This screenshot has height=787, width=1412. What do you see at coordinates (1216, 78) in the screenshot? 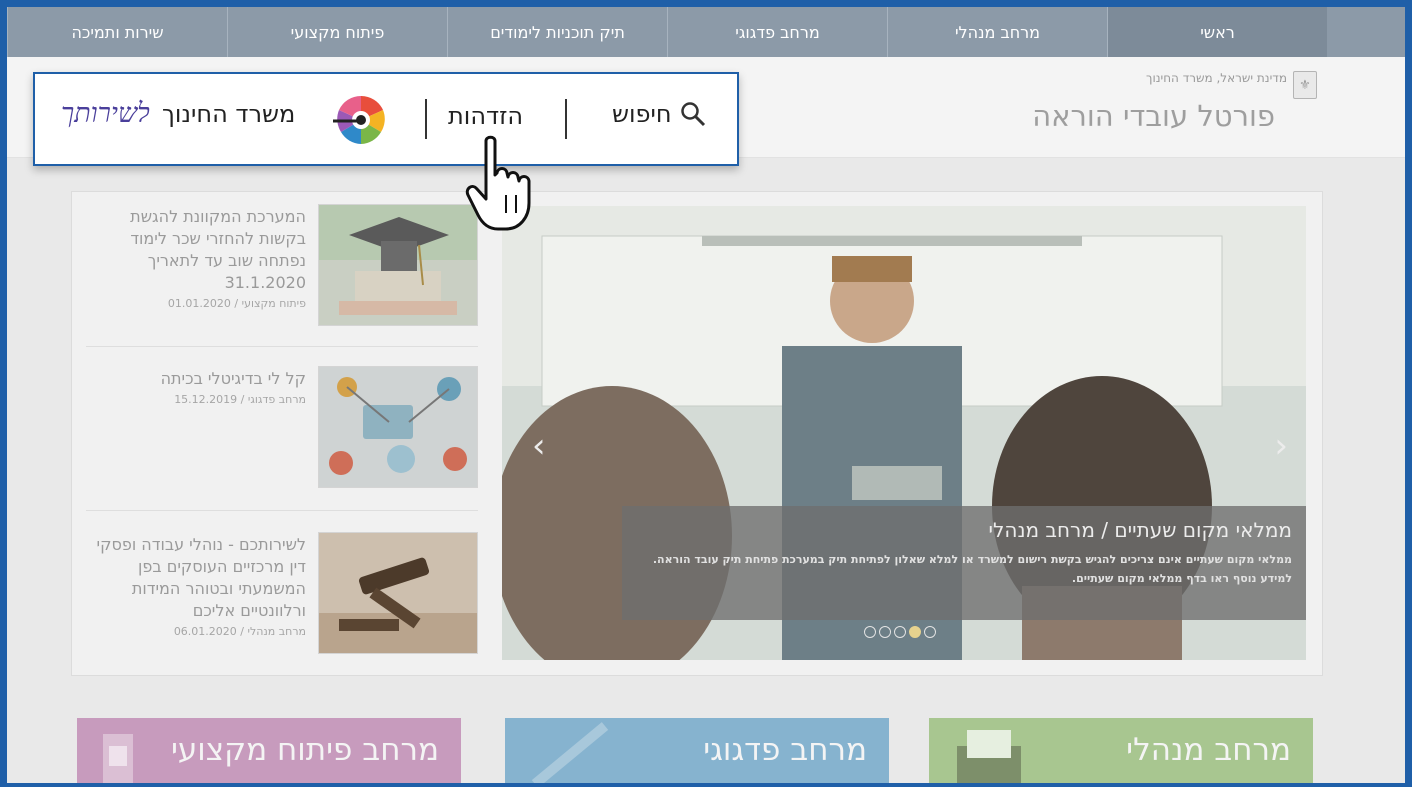
I see `state-line: מדינת ישראל, משרד החינוך` at bounding box center [1216, 78].